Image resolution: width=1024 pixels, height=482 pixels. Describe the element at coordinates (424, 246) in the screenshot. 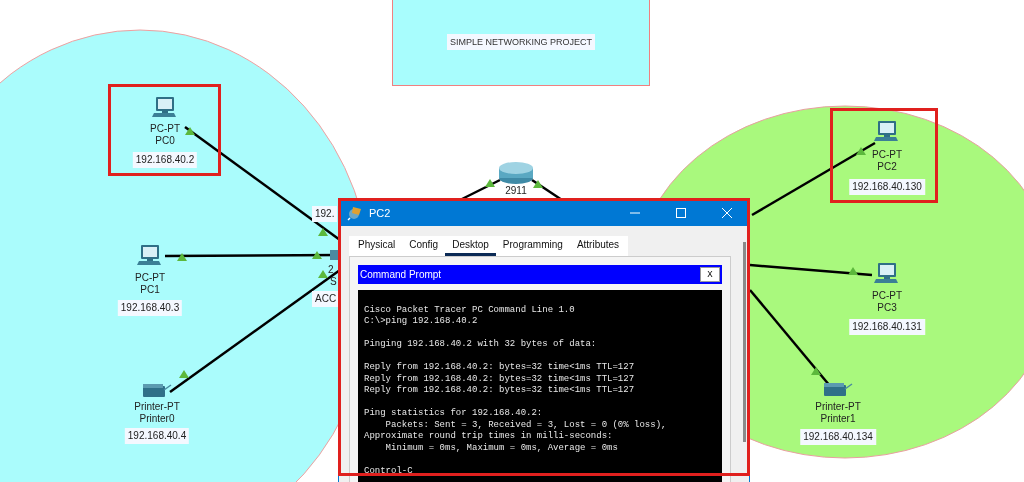

I see `tab: Config` at that location.